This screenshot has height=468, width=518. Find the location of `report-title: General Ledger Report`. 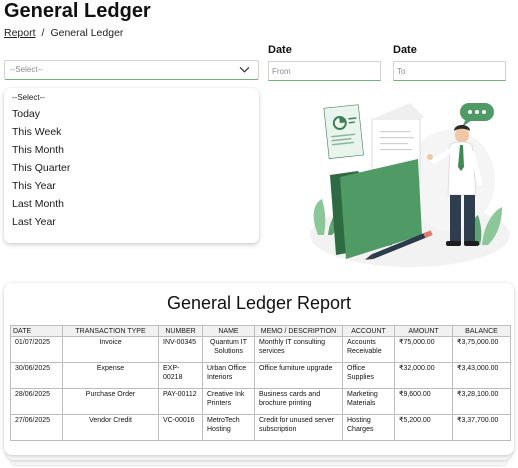

report-title: General Ledger Report is located at coordinates (259, 303).